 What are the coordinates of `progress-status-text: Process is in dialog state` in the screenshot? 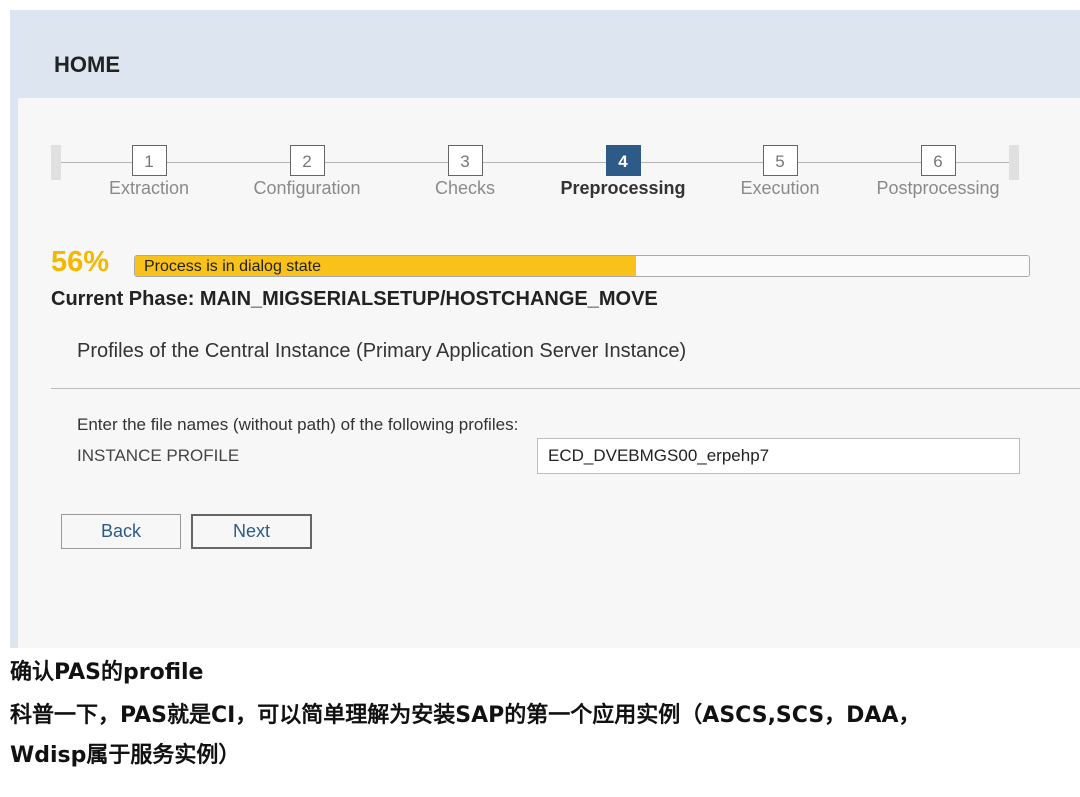 It's located at (232, 266).